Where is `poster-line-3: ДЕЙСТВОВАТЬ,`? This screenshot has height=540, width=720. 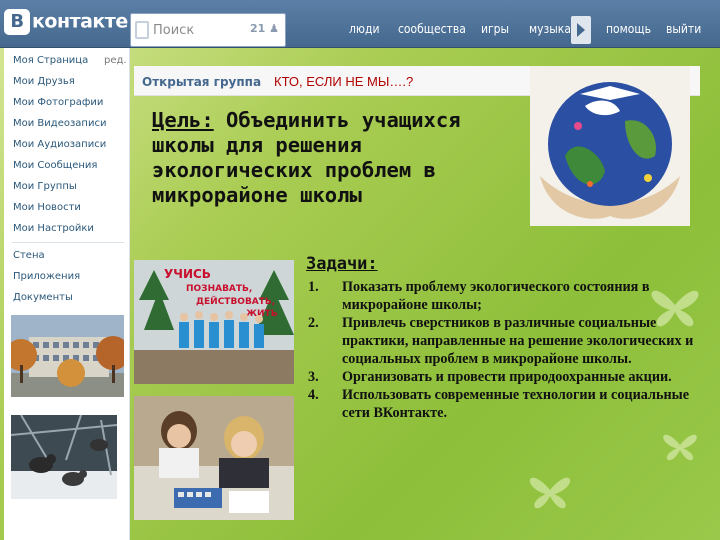 poster-line-3: ДЕЙСТВОВАТЬ, is located at coordinates (235, 301).